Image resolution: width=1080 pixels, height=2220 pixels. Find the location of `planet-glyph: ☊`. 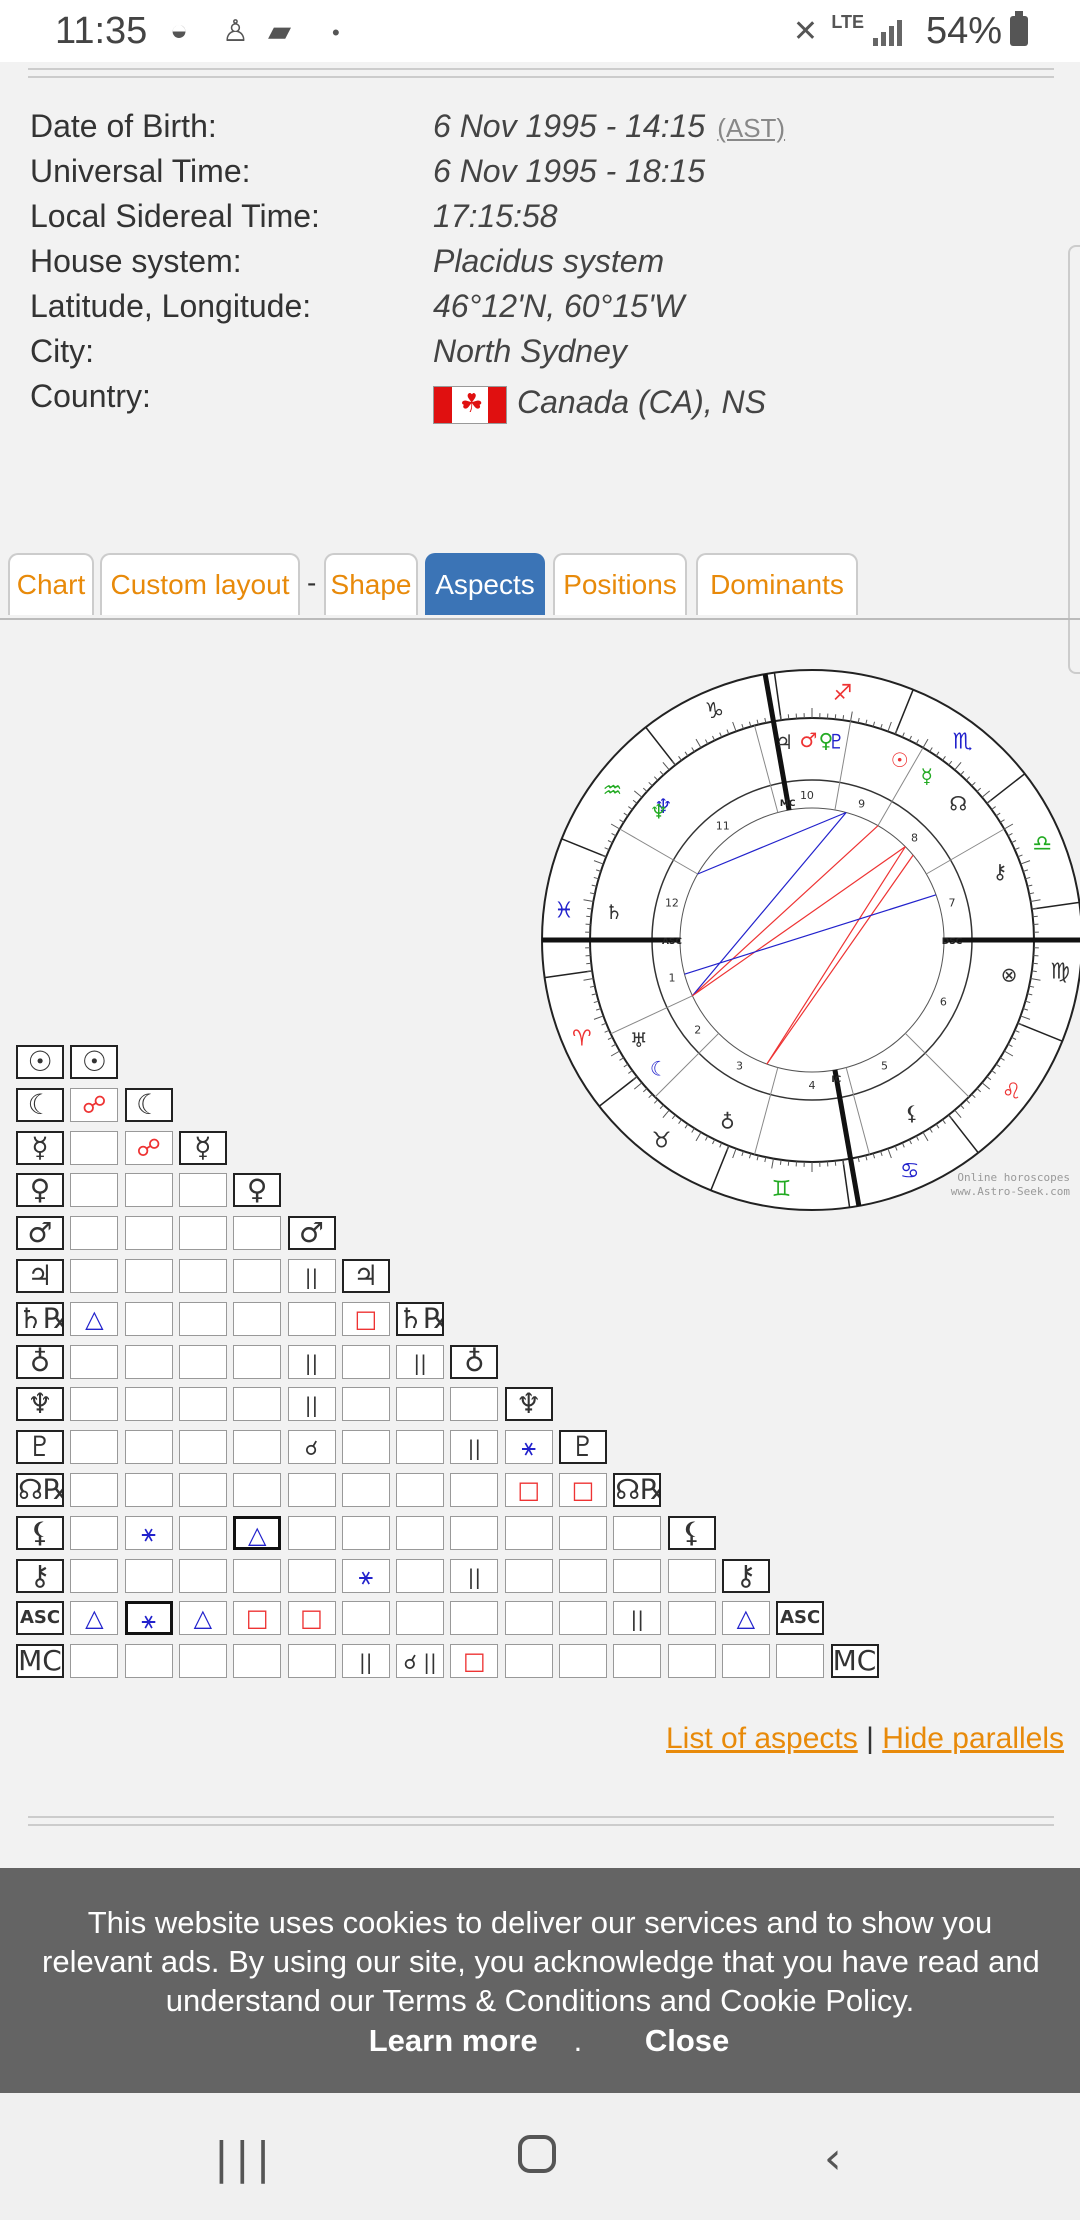

planet-glyph: ☊ is located at coordinates (958, 804).